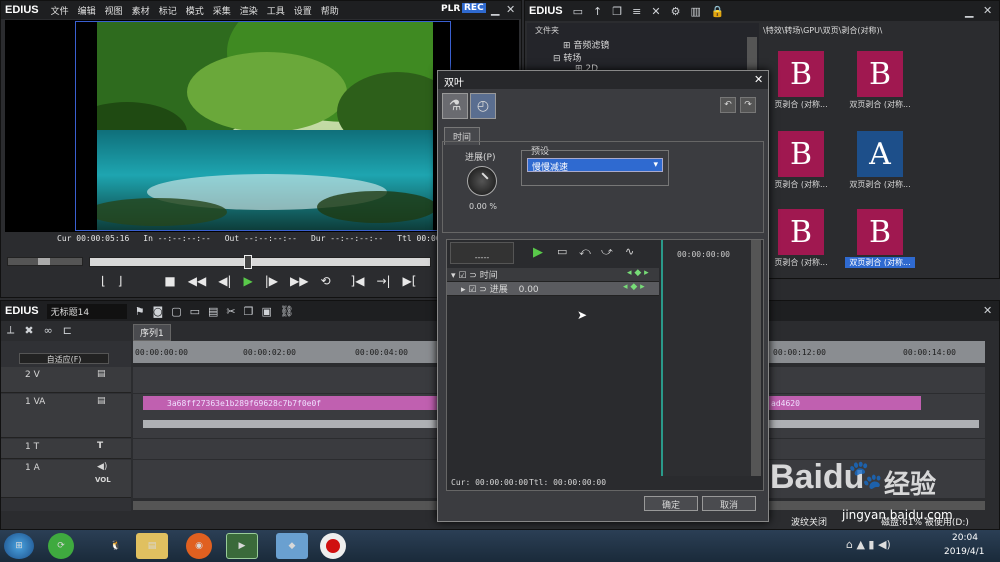 This screenshot has height=562, width=1000. Describe the element at coordinates (169, 281) in the screenshot. I see `stop-icon: ■` at that location.